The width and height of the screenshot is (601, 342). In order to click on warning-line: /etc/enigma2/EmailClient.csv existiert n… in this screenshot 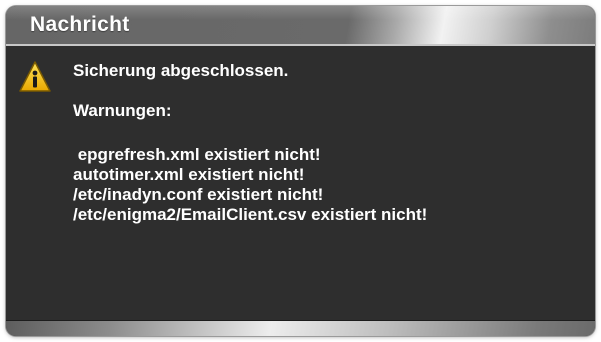, I will do `click(250, 214)`.